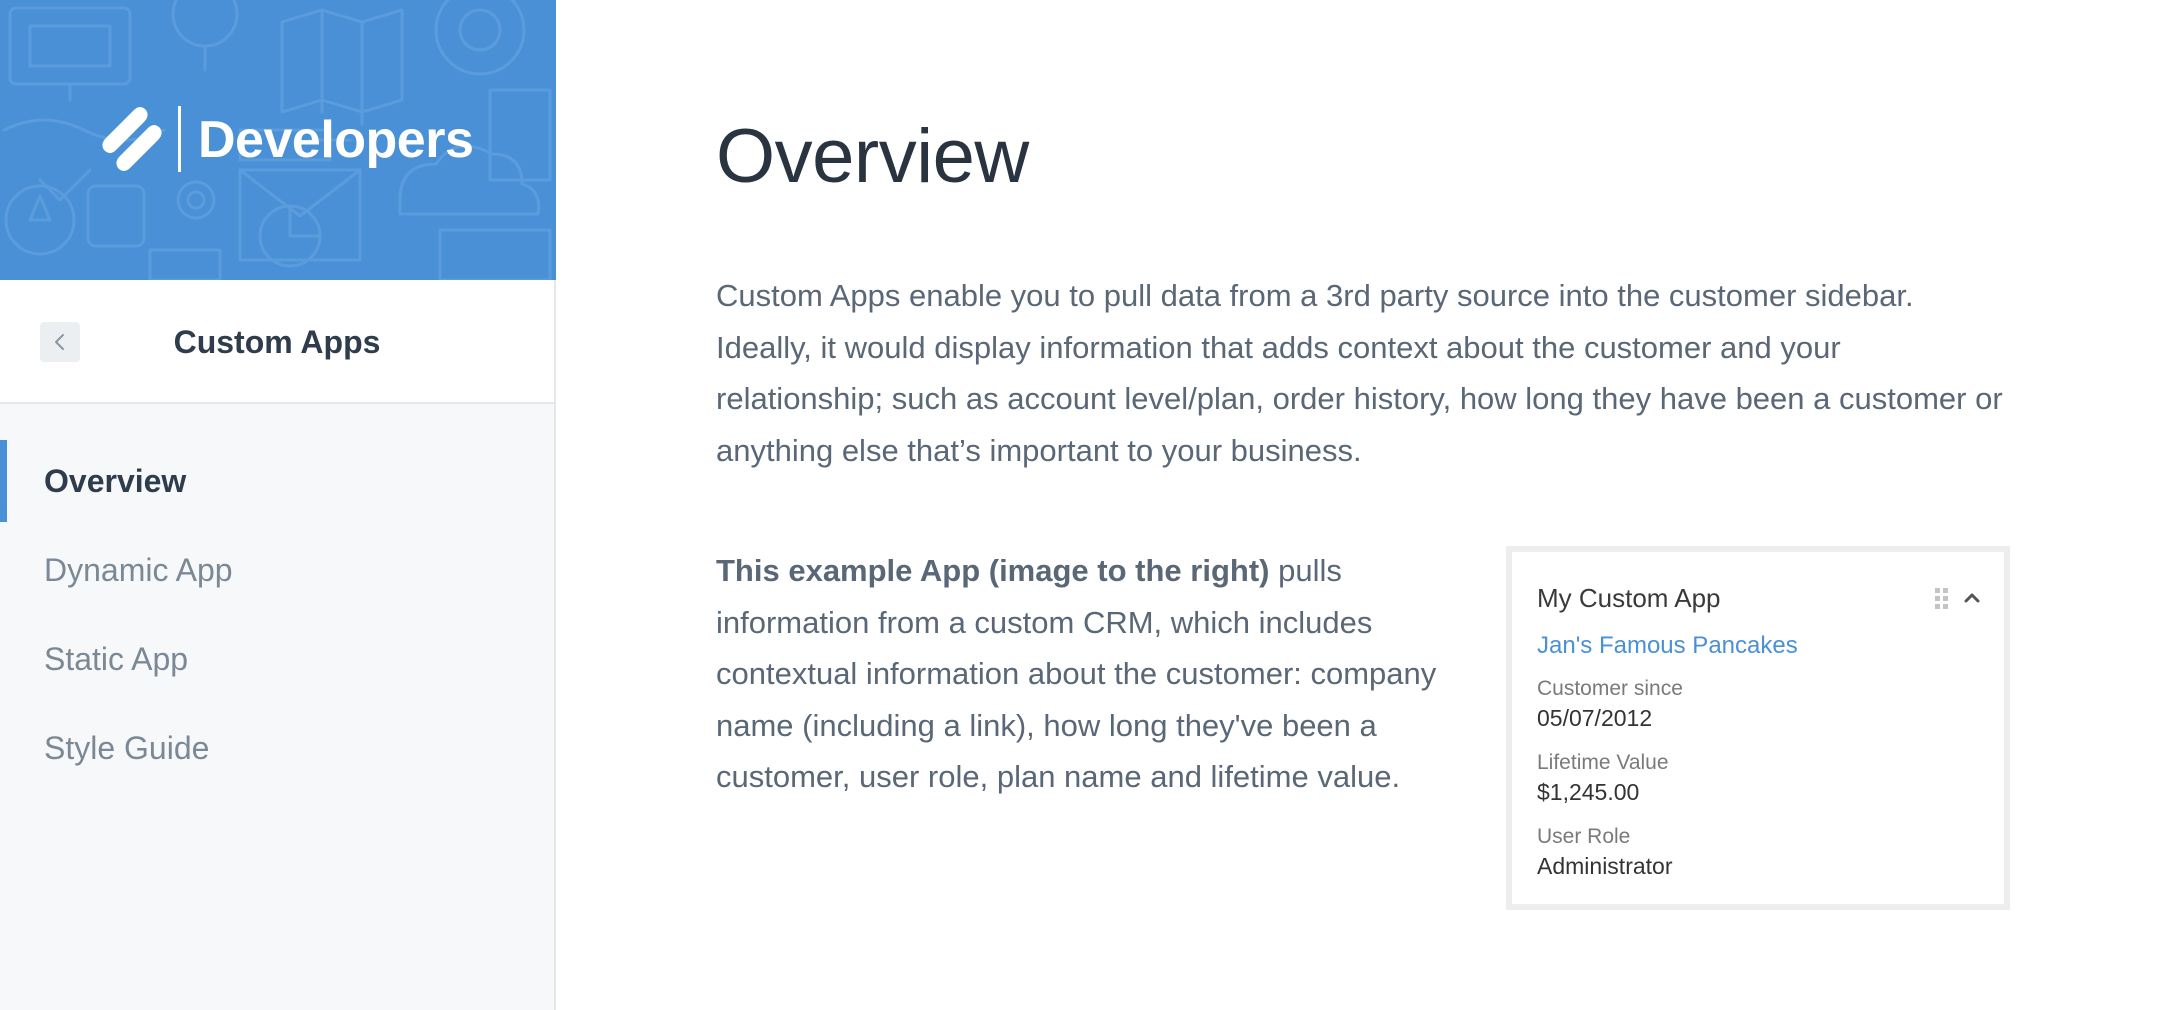  Describe the element at coordinates (1605, 866) in the screenshot. I see `user-role-value: Administrator` at that location.